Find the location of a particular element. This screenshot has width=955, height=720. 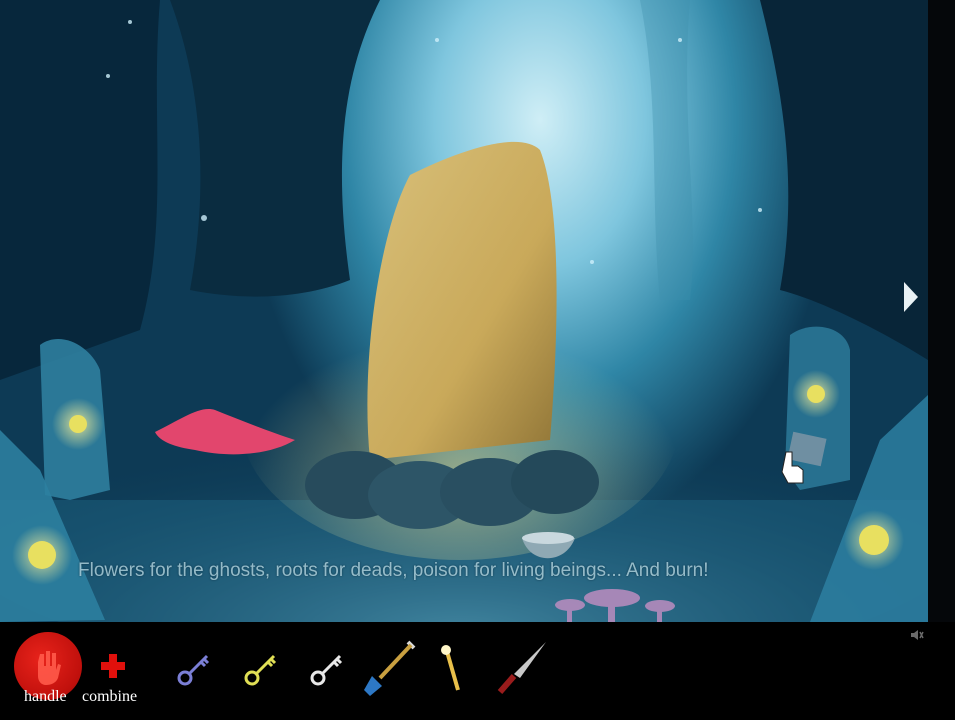

torch-icon is located at coordinates (453, 669).